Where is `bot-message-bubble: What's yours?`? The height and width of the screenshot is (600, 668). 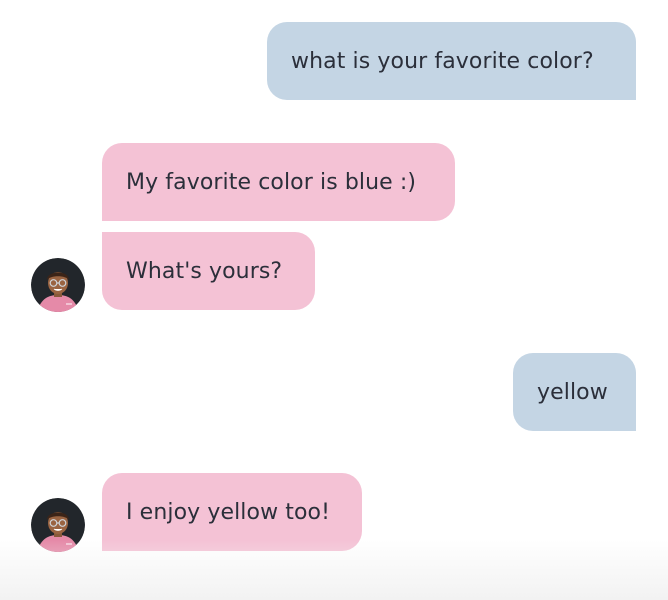
bot-message-bubble: What's yours? is located at coordinates (208, 271).